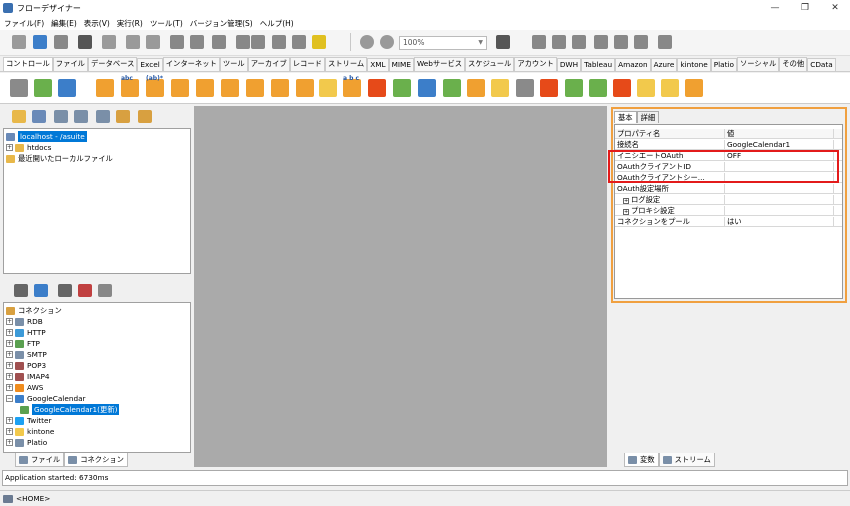  What do you see at coordinates (23, 343) in the screenshot?
I see `tree-node-ftp: + FTP` at bounding box center [23, 343].